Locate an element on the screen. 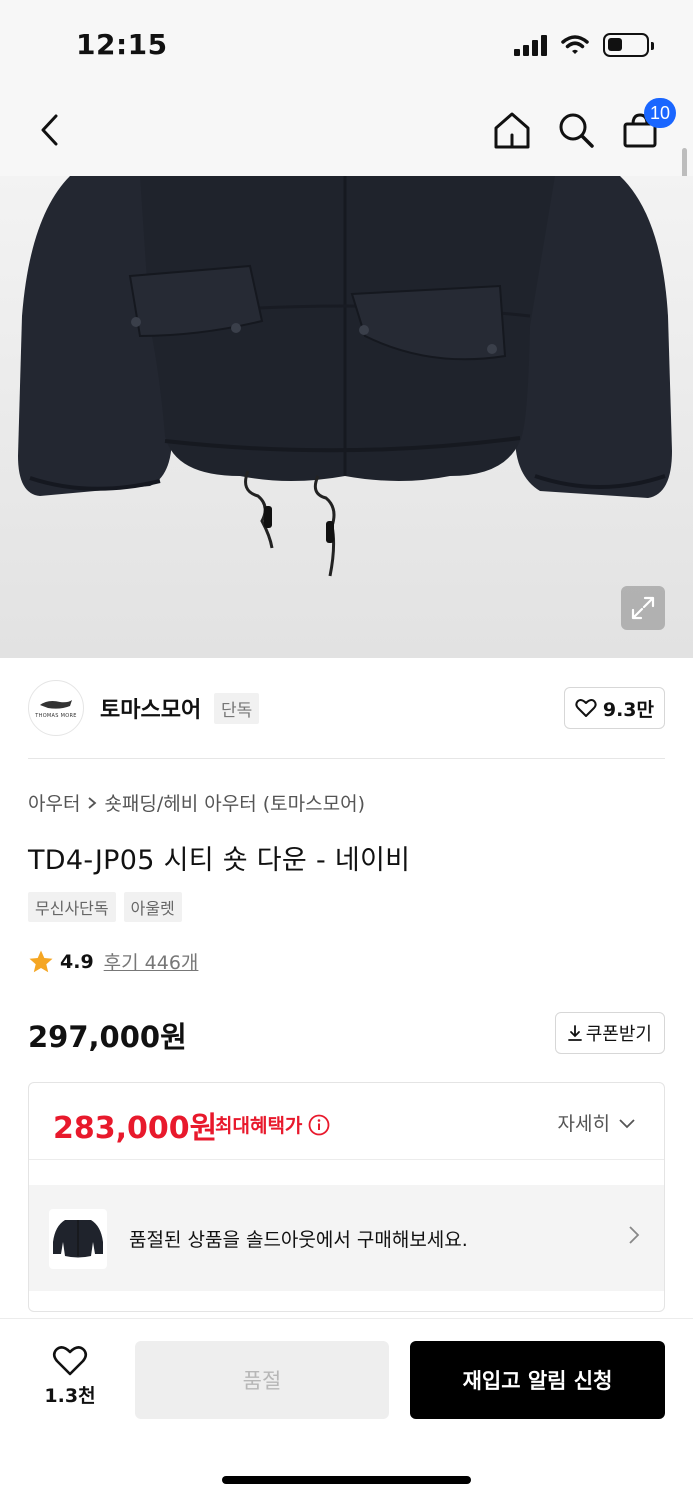 This screenshot has width=693, height=1500. status-icons is located at coordinates (584, 45).